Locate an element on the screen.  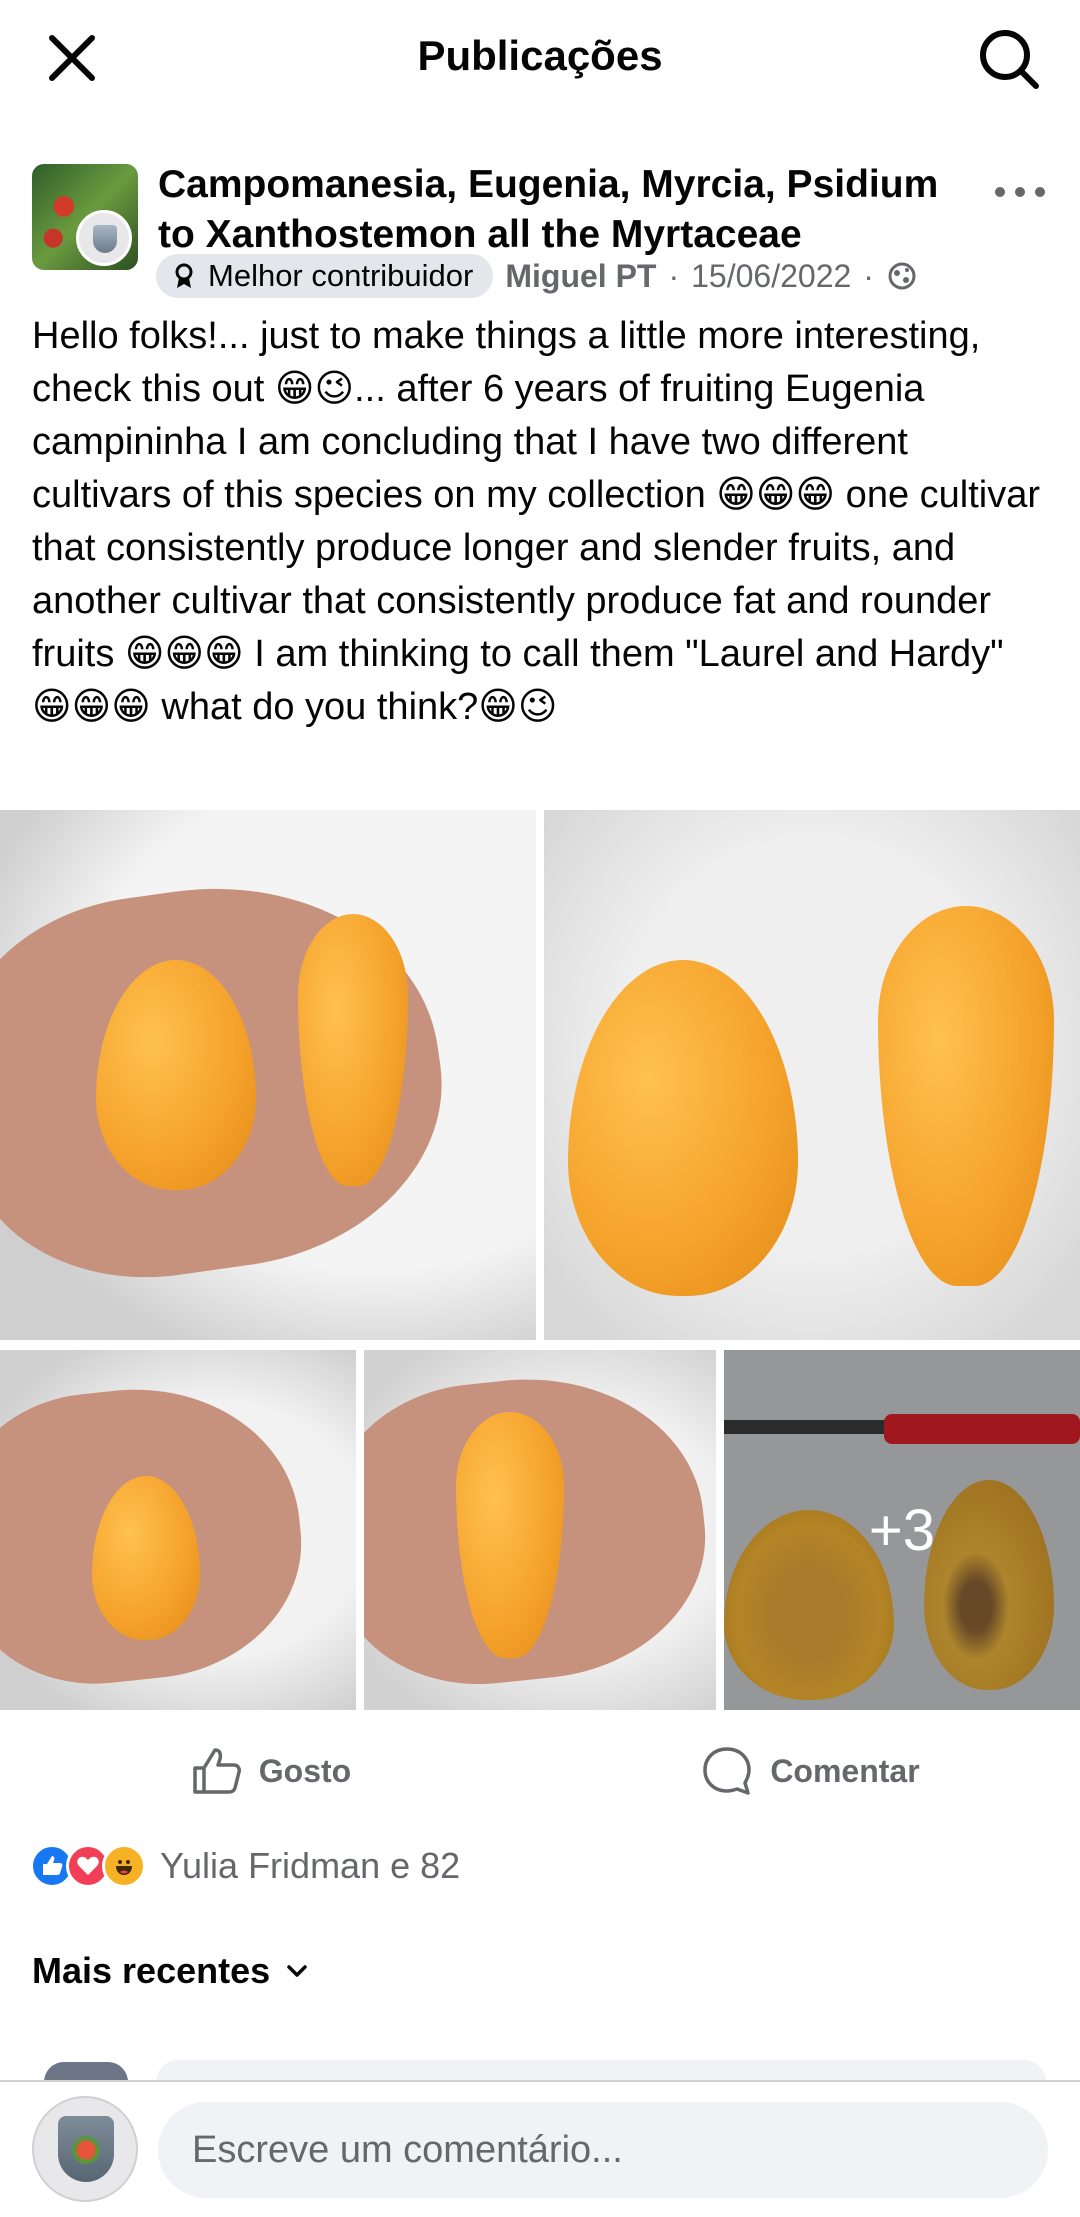
reactions-names: Yulia Fridman e 82 is located at coordinates (310, 1865).